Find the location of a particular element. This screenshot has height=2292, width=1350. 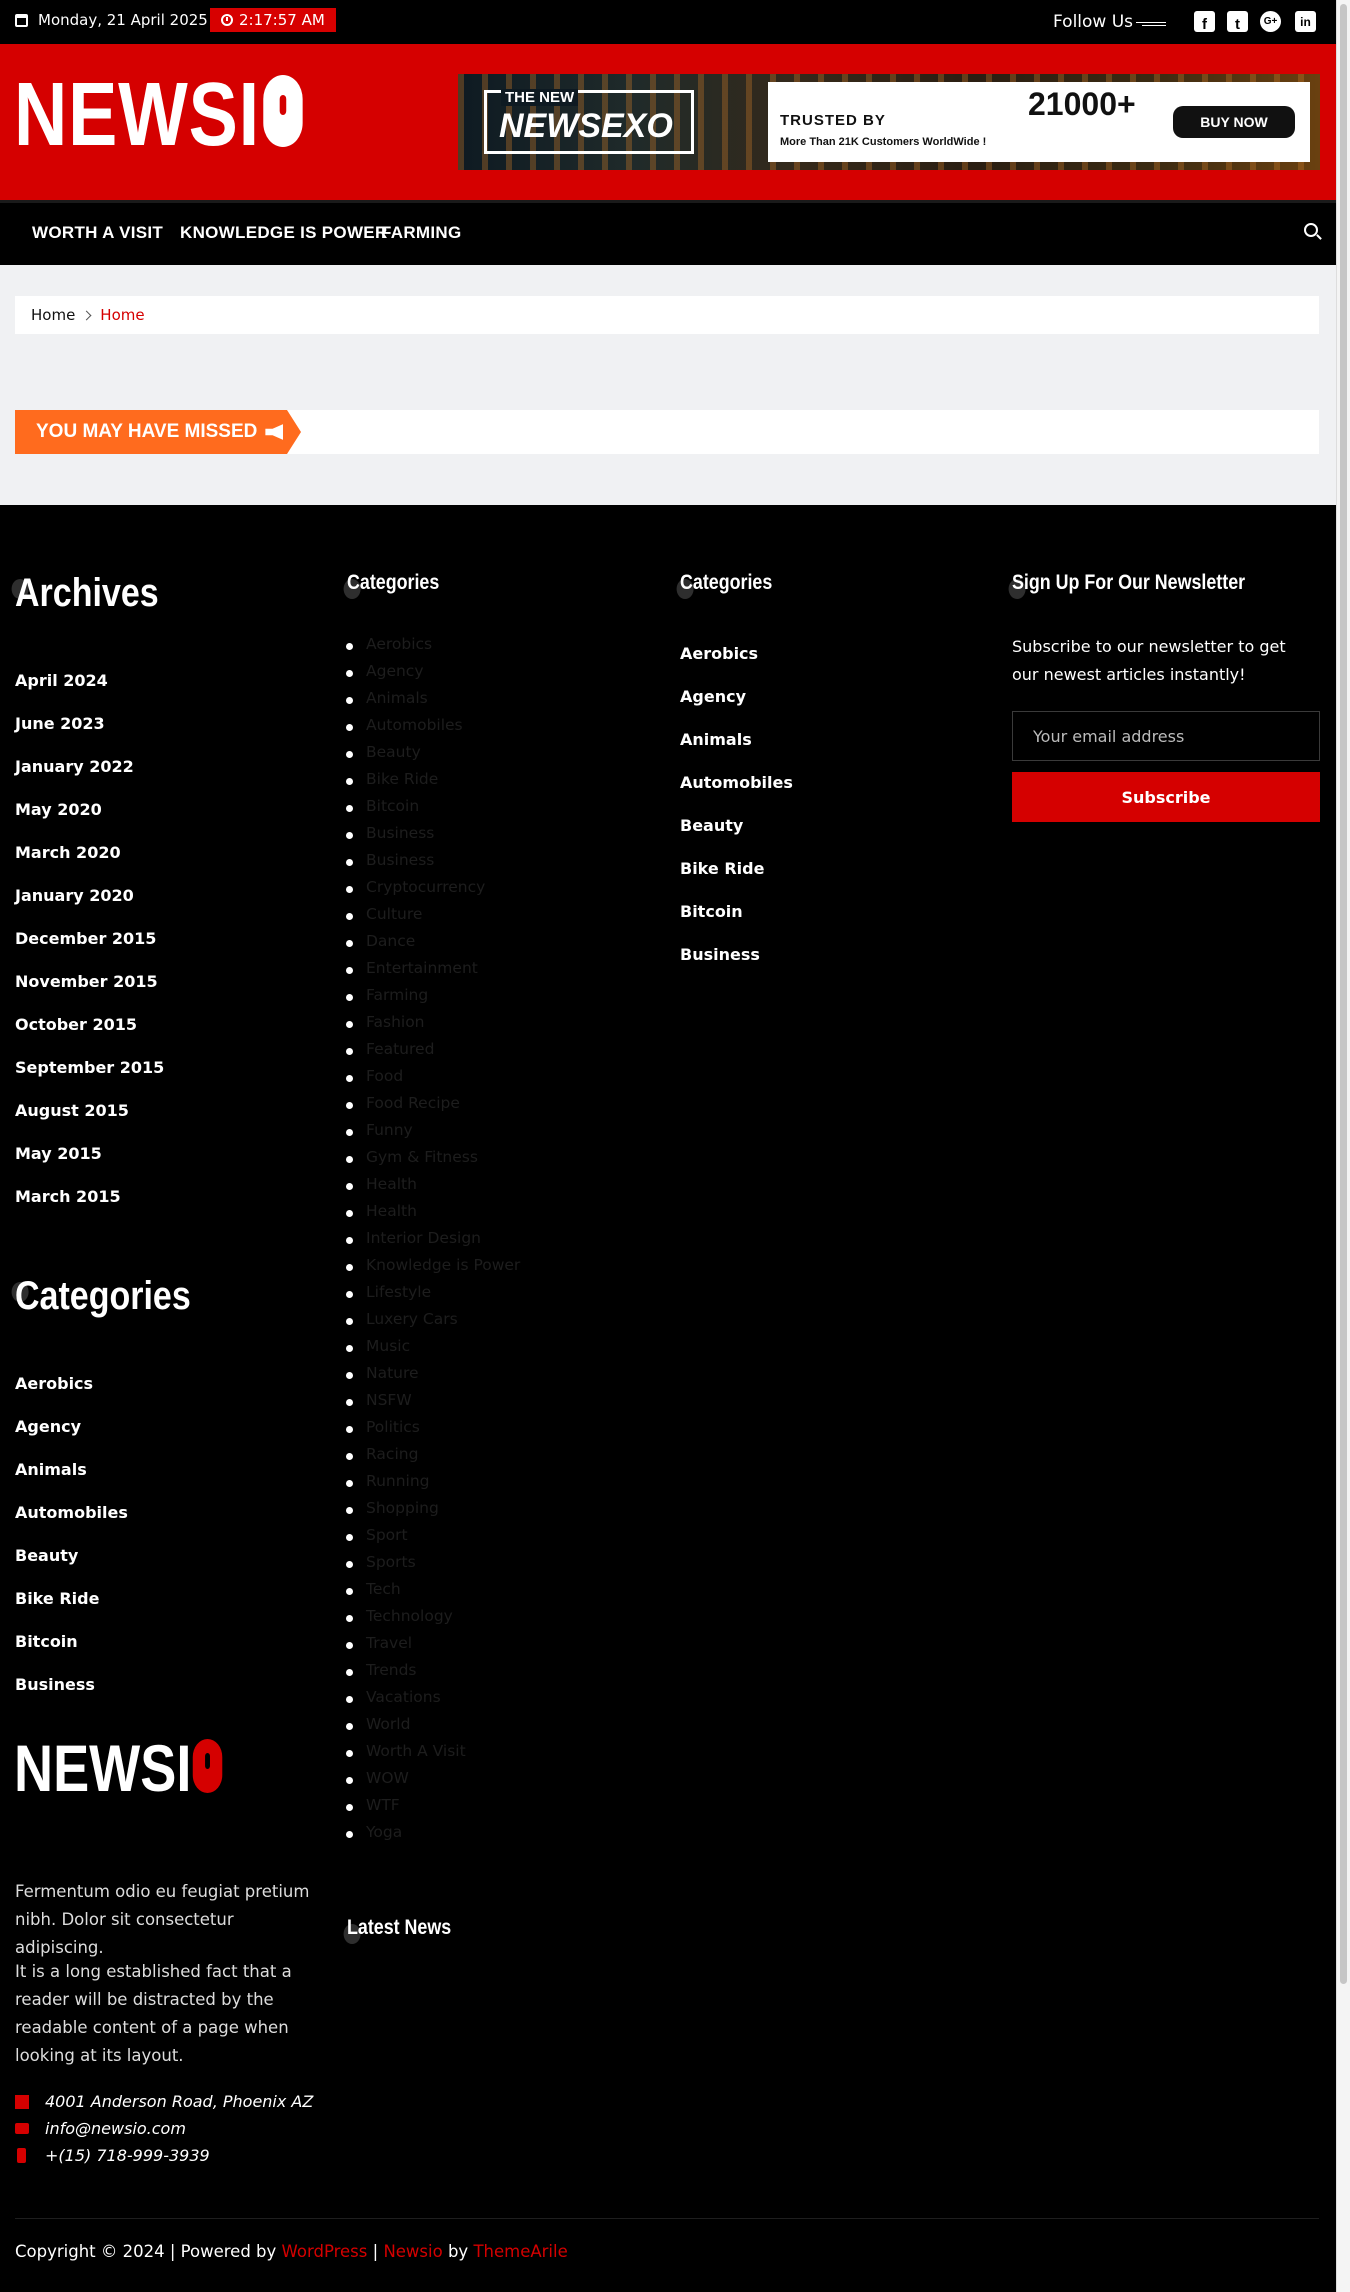

category-bullet-item: Cryptocurrency is located at coordinates (415, 887).